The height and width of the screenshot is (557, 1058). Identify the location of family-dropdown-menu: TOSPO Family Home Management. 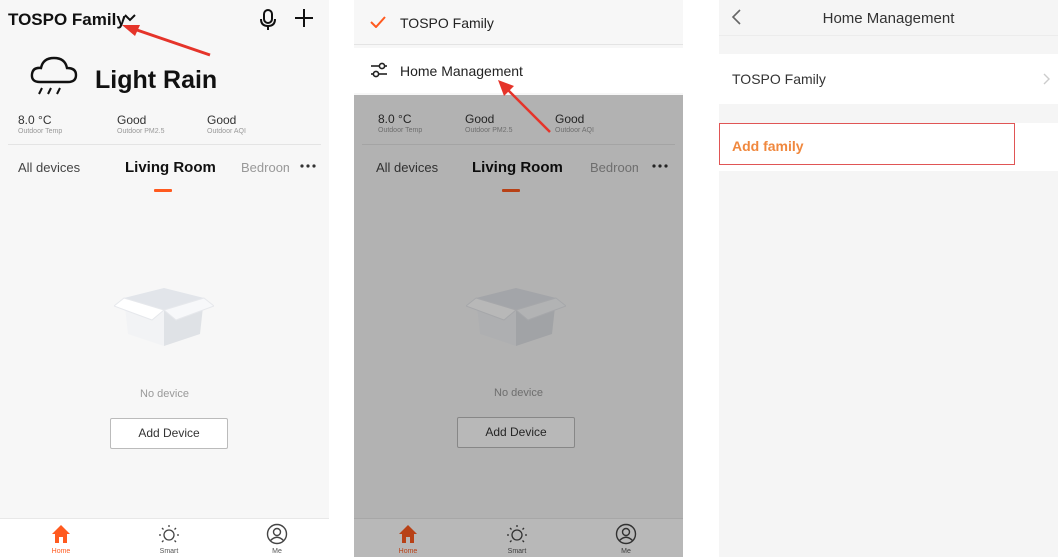
(518, 47).